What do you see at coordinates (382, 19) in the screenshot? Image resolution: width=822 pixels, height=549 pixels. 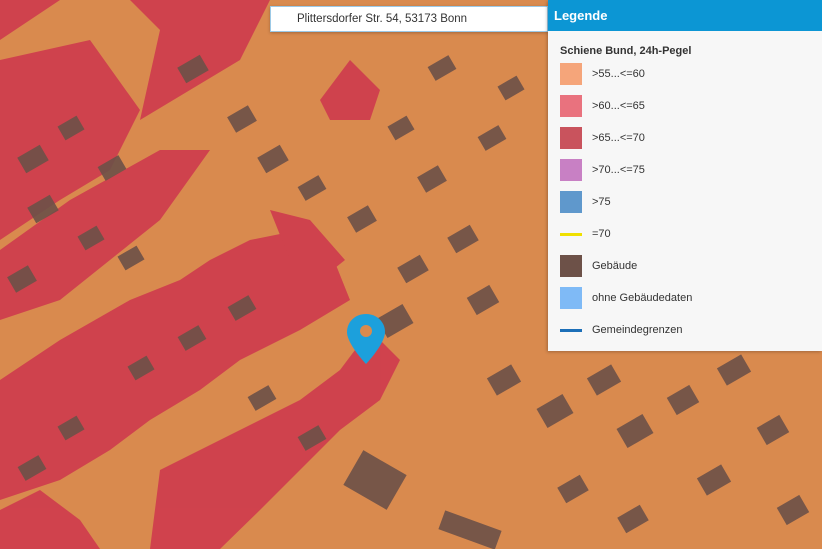 I see `address-search-value: Plittersdorfer Str. 54, 53173 Bonn` at bounding box center [382, 19].